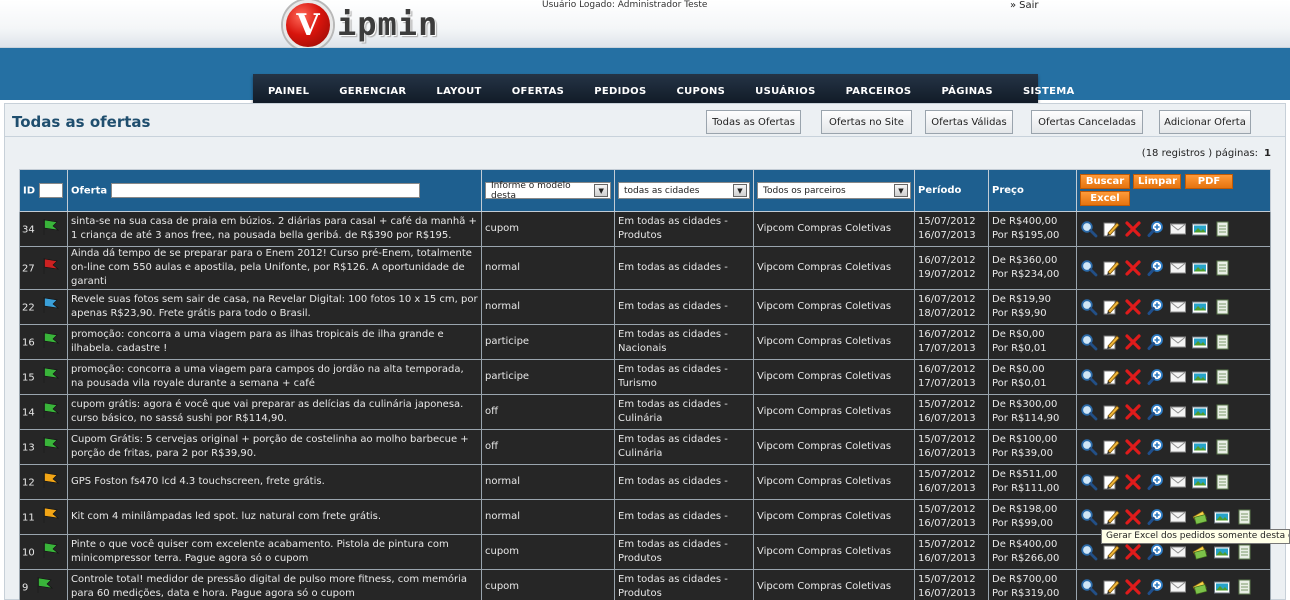 This screenshot has height=600, width=1290. Describe the element at coordinates (879, 91) in the screenshot. I see `nav-parceiros: PARCEIROS` at that location.